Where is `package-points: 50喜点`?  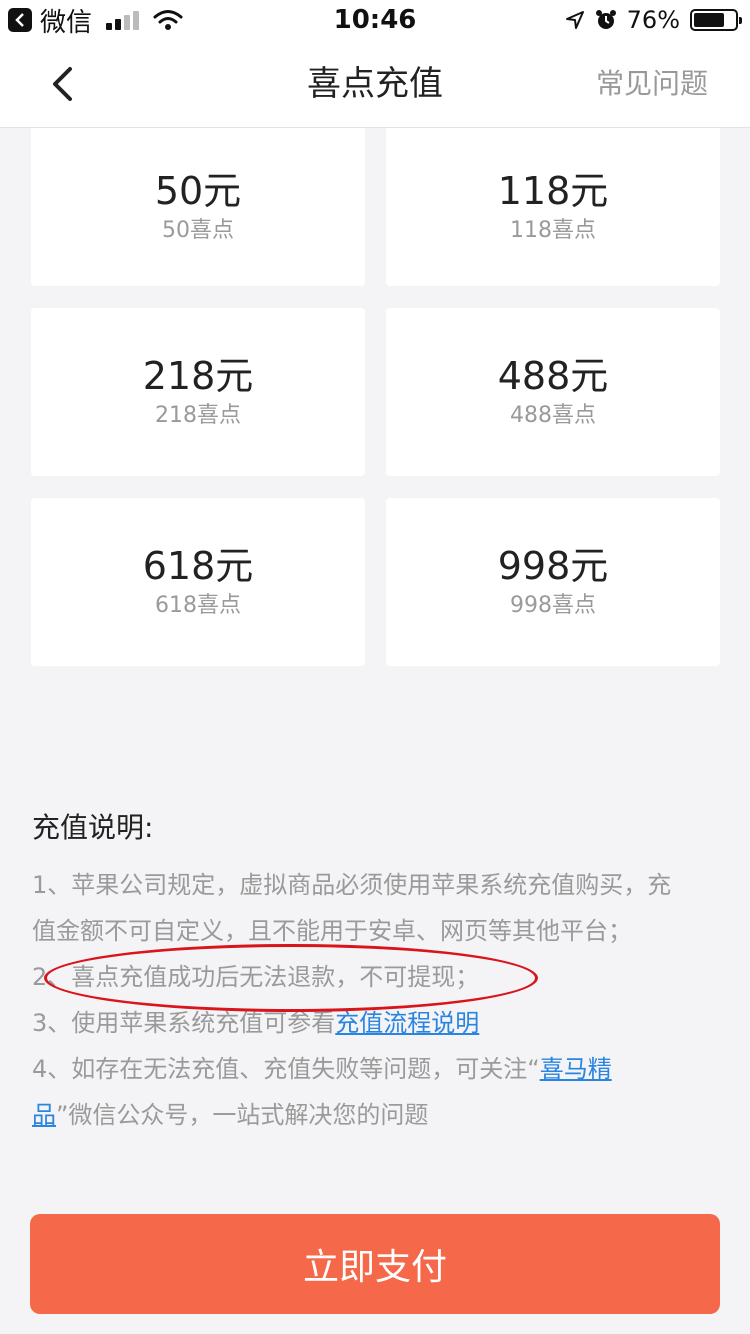 package-points: 50喜点 is located at coordinates (198, 230).